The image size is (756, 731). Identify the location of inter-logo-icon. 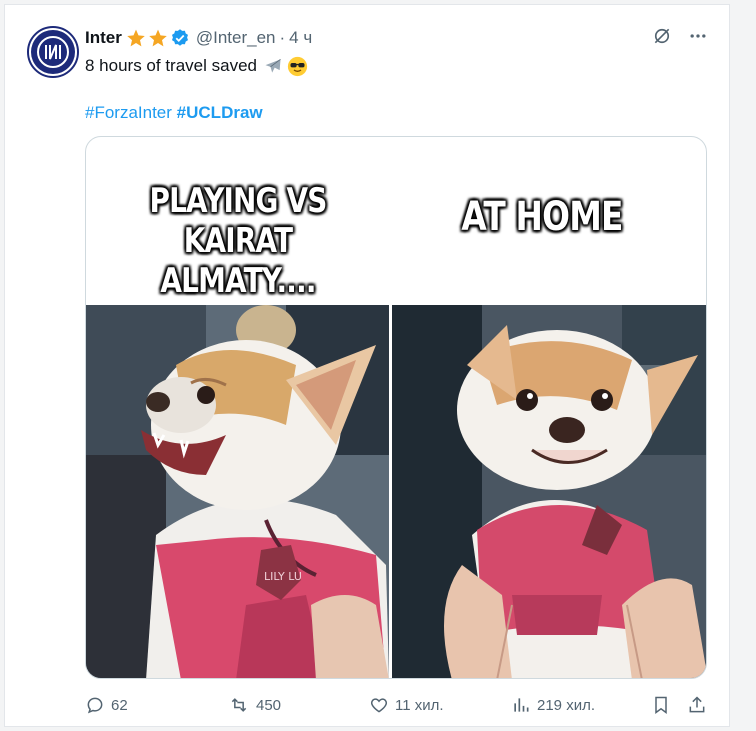
(53, 52).